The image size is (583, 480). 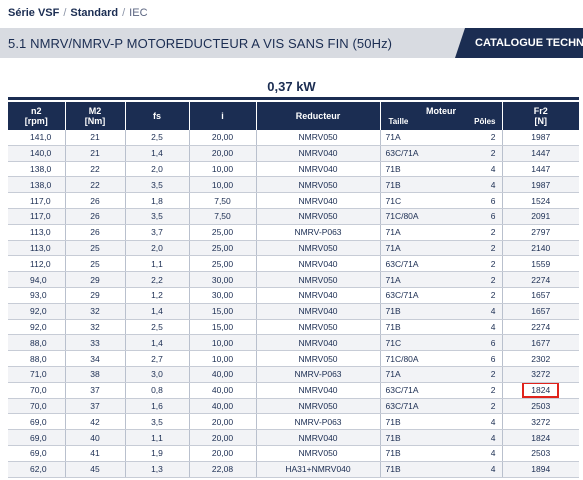 I want to click on breadcrumb-standard-link: Standard, so click(x=94, y=13).